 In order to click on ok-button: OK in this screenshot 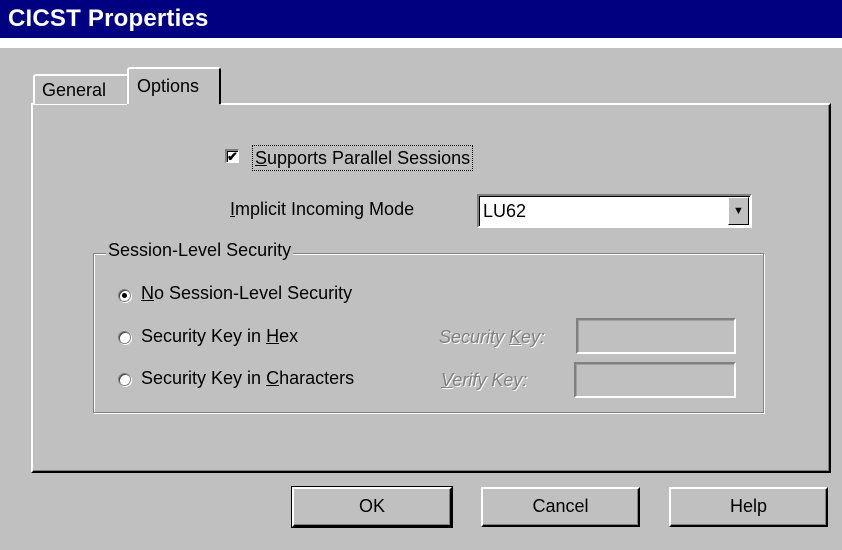, I will do `click(372, 507)`.